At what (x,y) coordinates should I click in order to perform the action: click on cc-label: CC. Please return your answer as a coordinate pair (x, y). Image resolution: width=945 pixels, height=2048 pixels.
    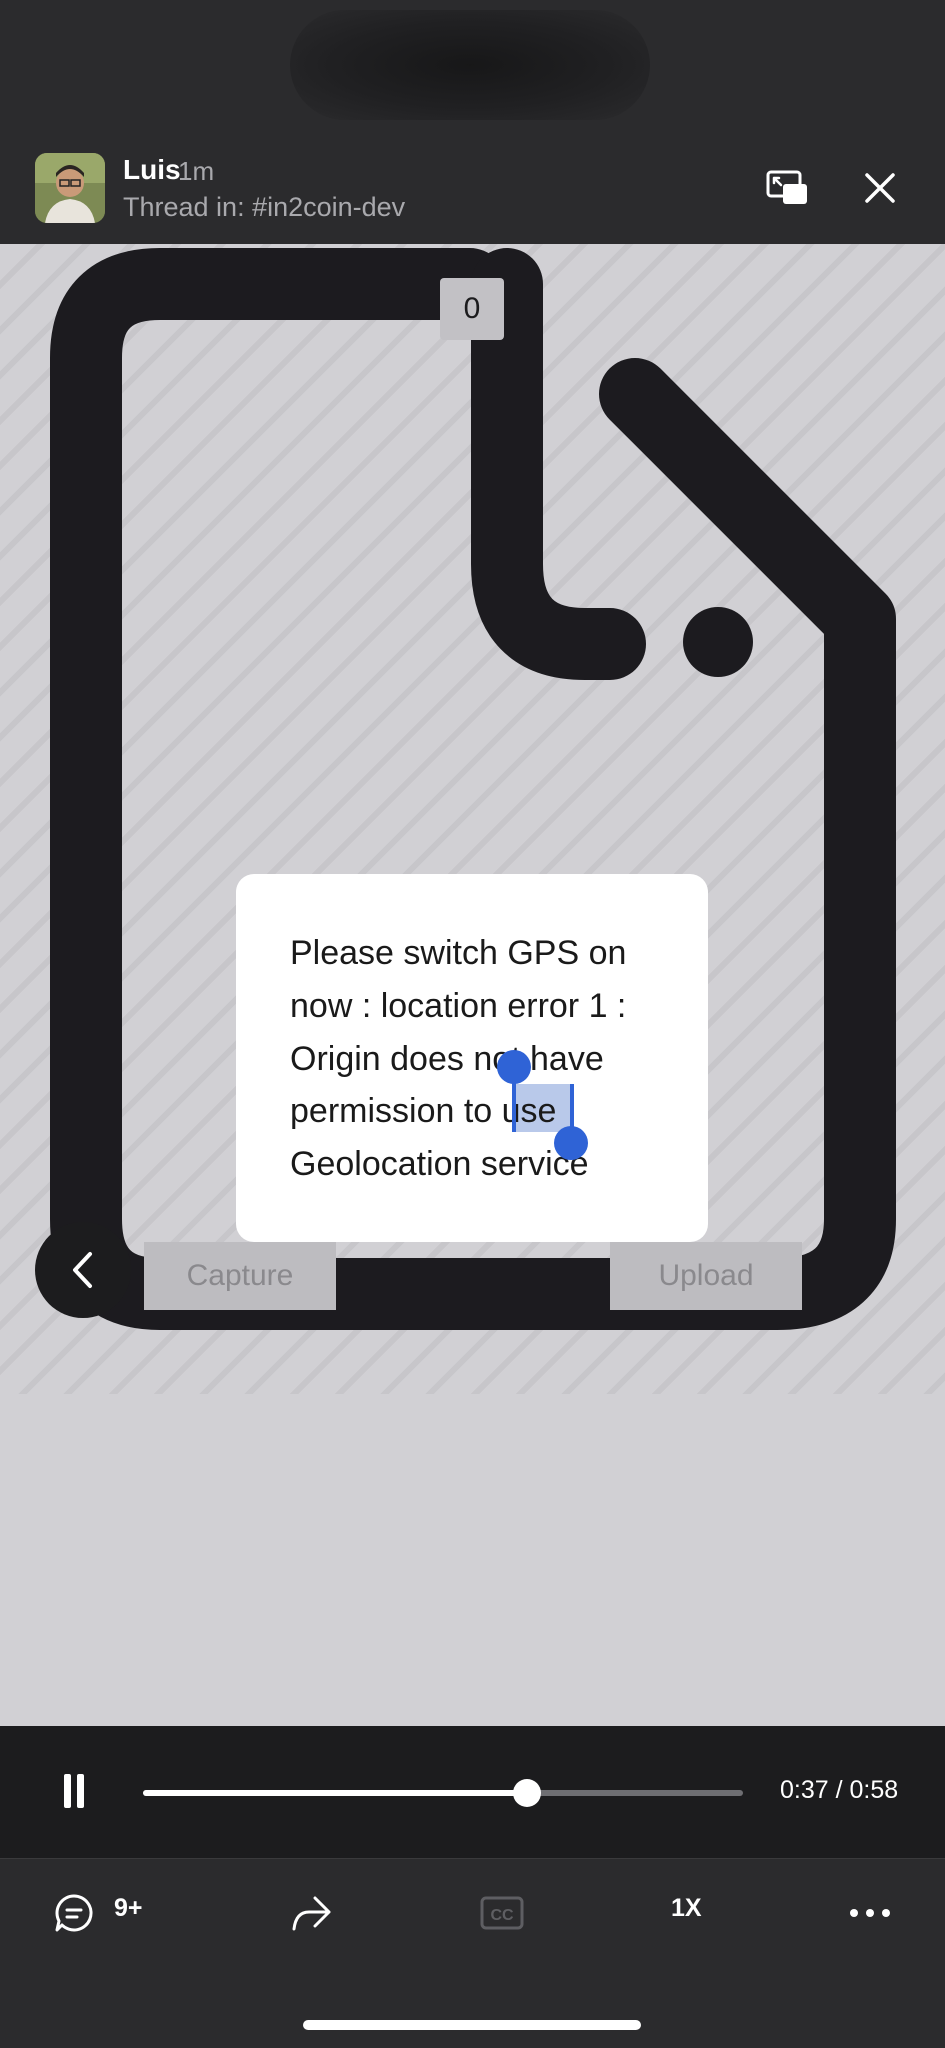
    Looking at the image, I should click on (502, 1915).